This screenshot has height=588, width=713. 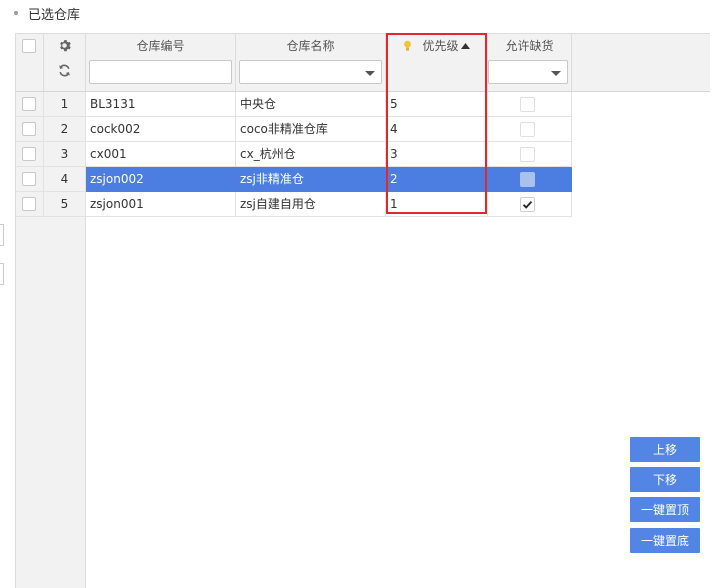 I want to click on move-to-bottom-button: 一键置底, so click(x=665, y=540).